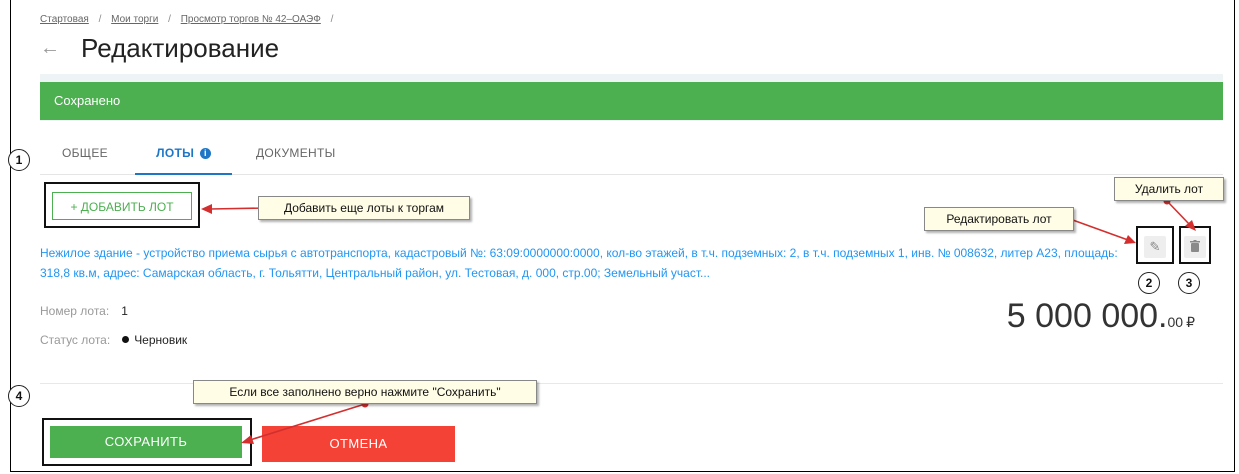 The width and height of the screenshot is (1239, 474). What do you see at coordinates (1169, 189) in the screenshot?
I see `delete-lot-callout: Удалить лот` at bounding box center [1169, 189].